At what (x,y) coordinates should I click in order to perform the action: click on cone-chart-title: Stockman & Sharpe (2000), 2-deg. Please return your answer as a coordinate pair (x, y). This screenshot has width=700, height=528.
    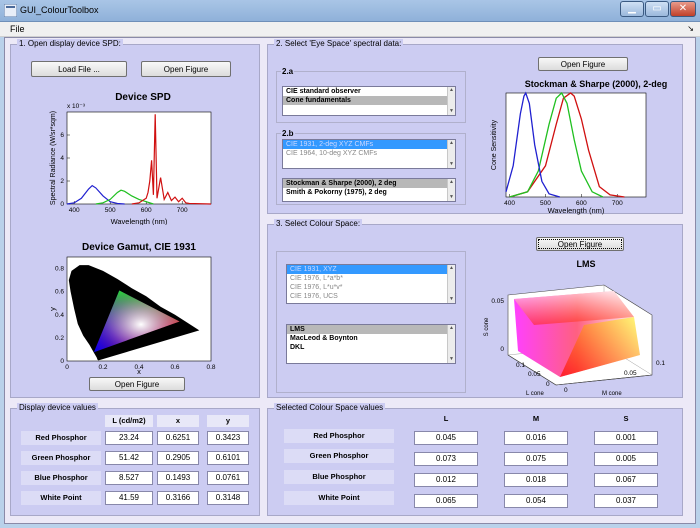
    Looking at the image, I should click on (596, 84).